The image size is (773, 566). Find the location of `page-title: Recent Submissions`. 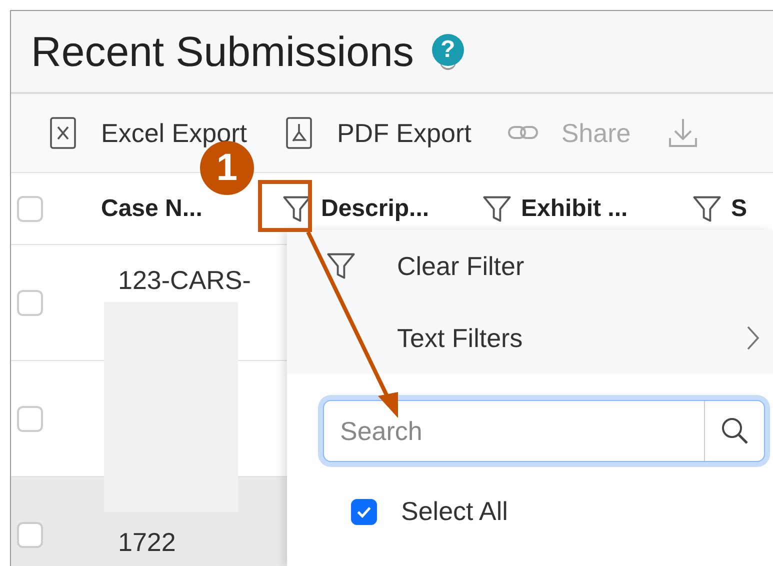

page-title: Recent Submissions is located at coordinates (222, 52).